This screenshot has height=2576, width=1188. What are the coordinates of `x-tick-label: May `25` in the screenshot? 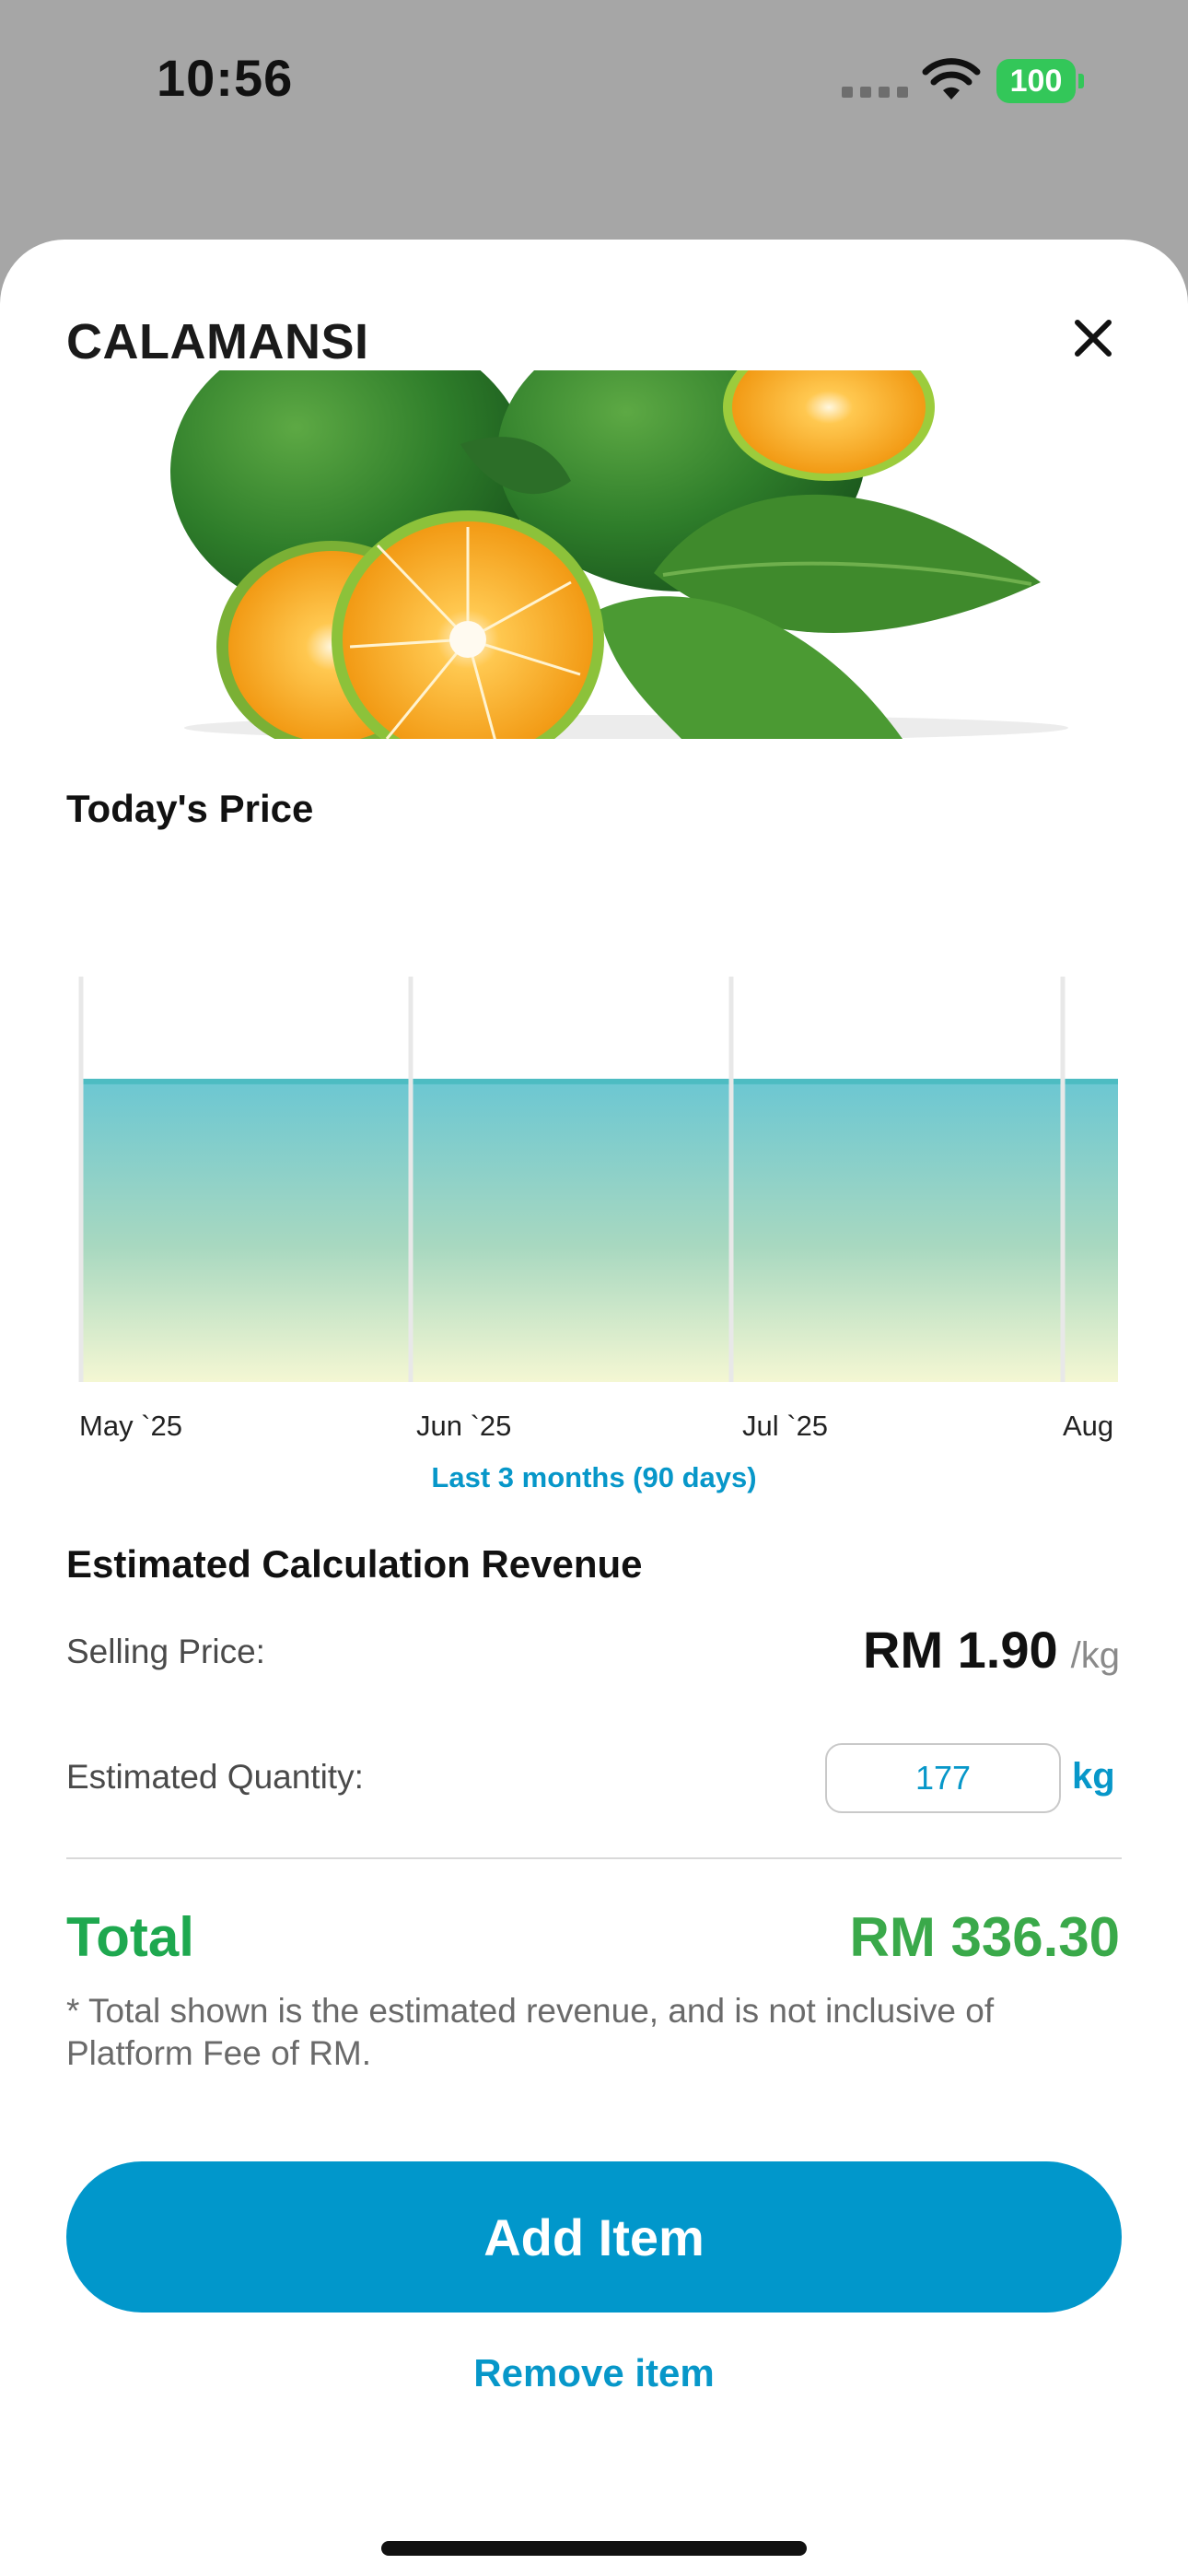 It's located at (130, 1426).